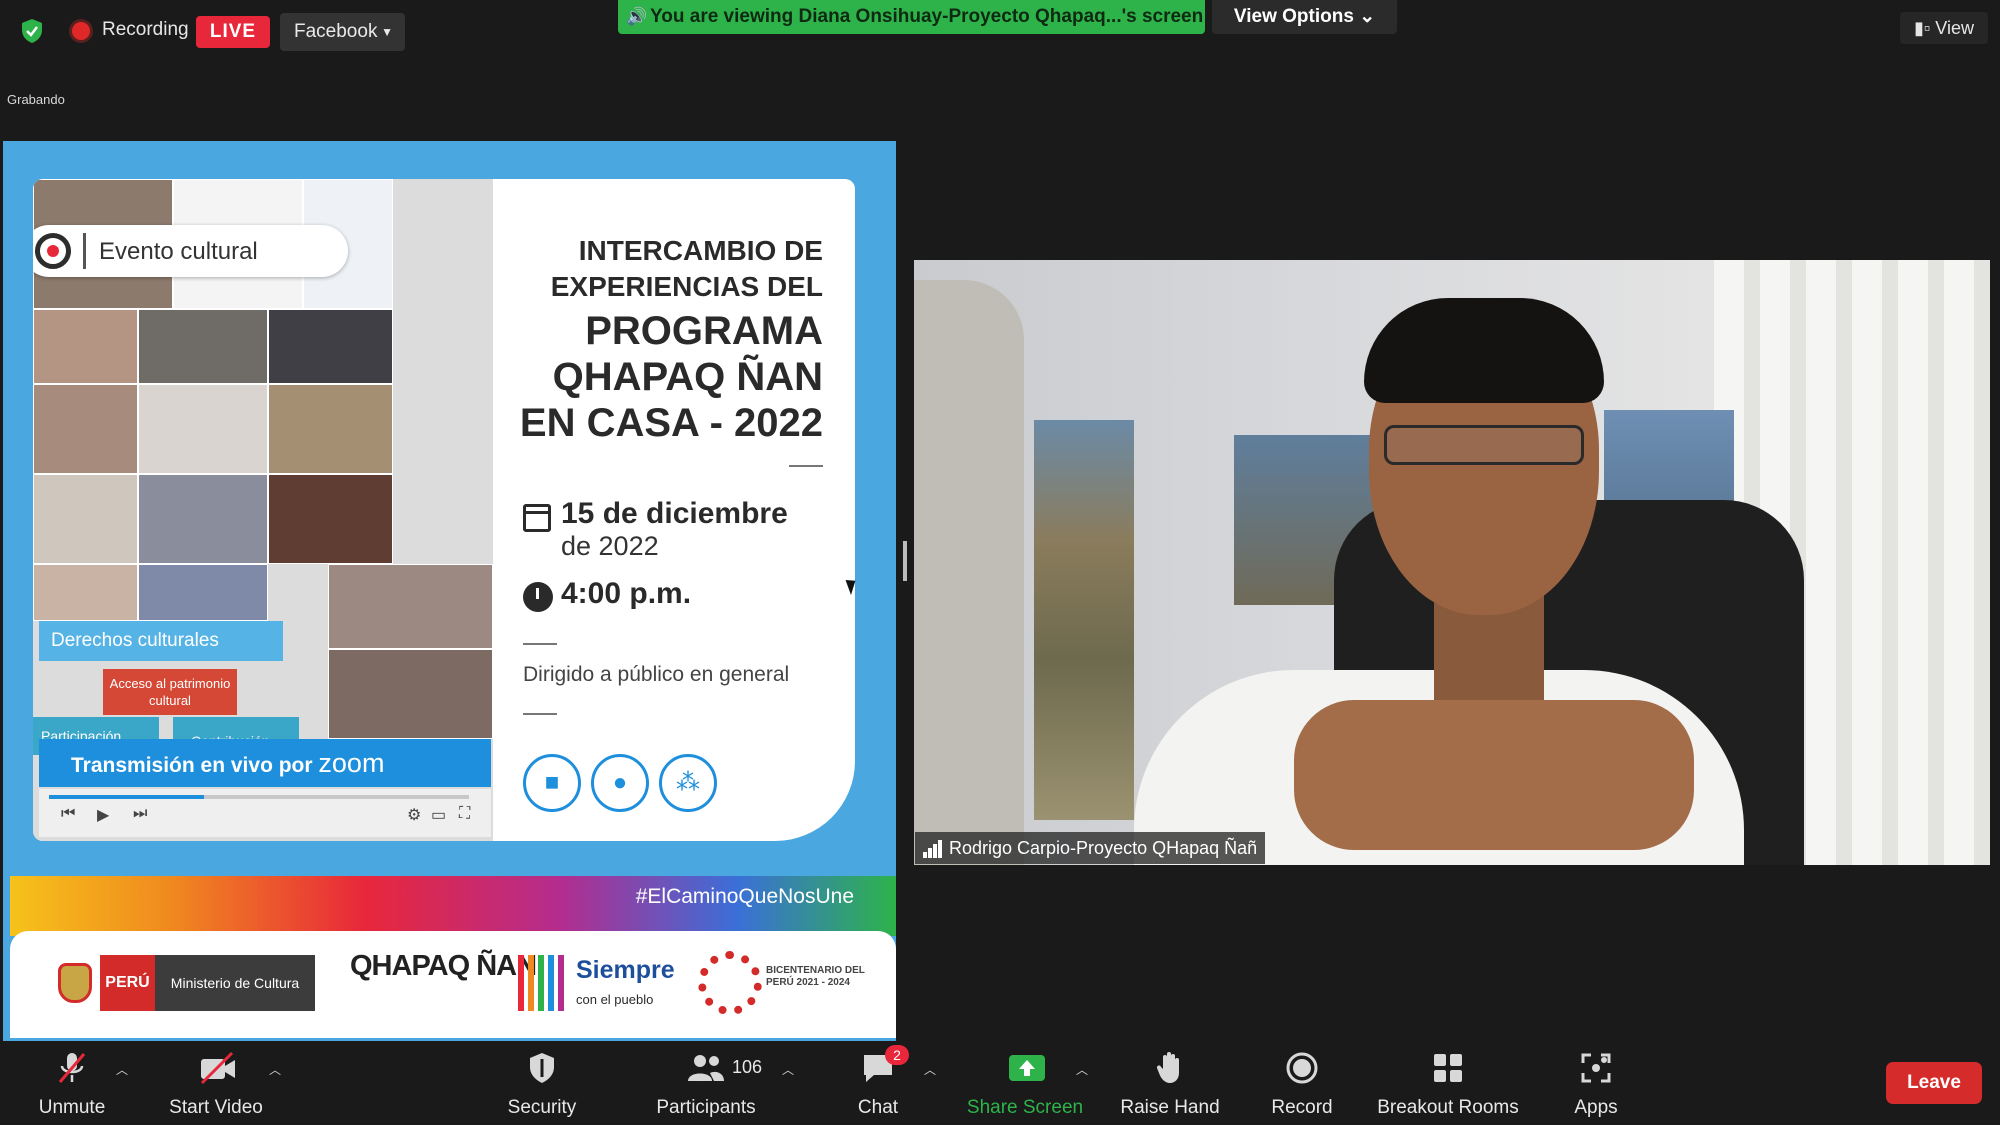  I want to click on stream-platform-label: Facebook, so click(336, 31).